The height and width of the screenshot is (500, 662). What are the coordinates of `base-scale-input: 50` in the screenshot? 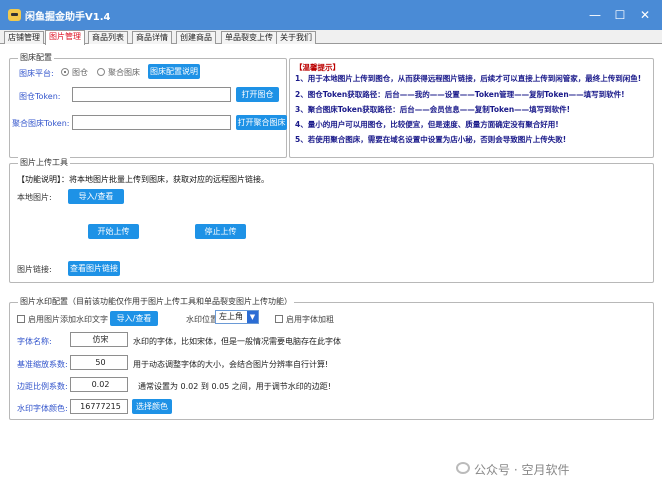 It's located at (99, 362).